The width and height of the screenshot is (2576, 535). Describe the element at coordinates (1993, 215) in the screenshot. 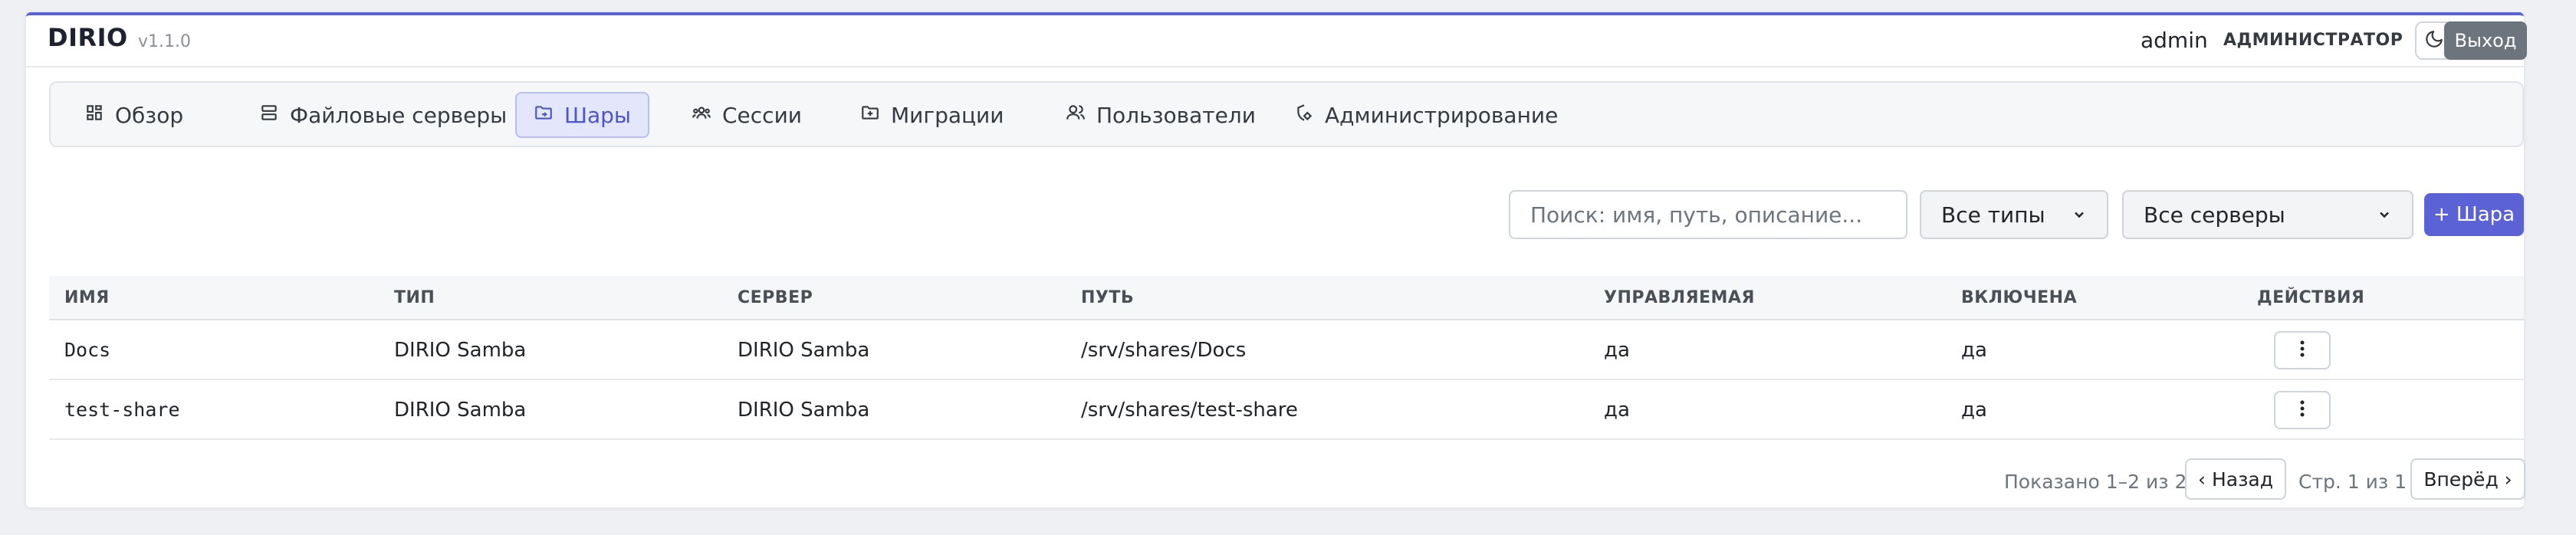

I see `type-filter-value: Все типы` at that location.